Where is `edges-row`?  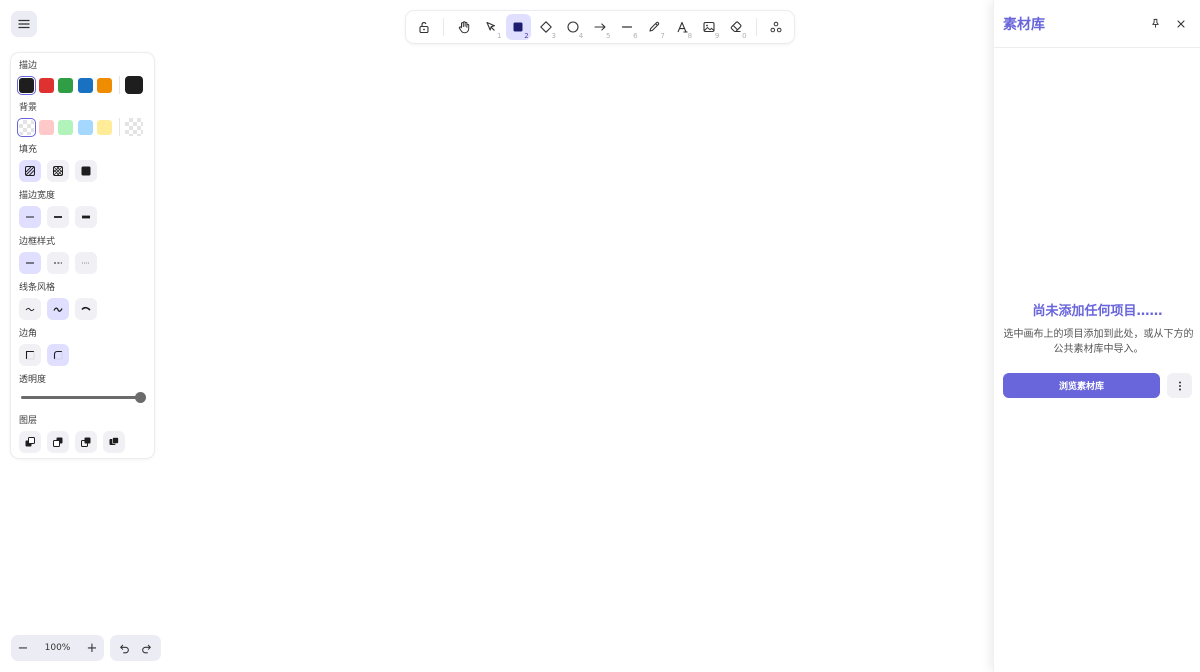 edges-row is located at coordinates (82, 355).